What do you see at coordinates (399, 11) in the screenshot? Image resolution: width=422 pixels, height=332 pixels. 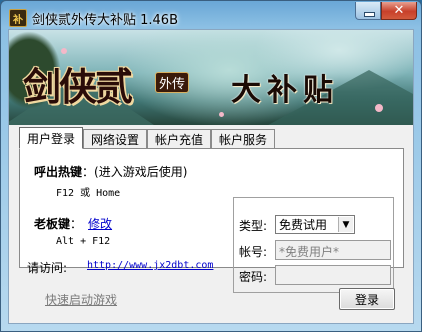 I see `close-button: ✕` at bounding box center [399, 11].